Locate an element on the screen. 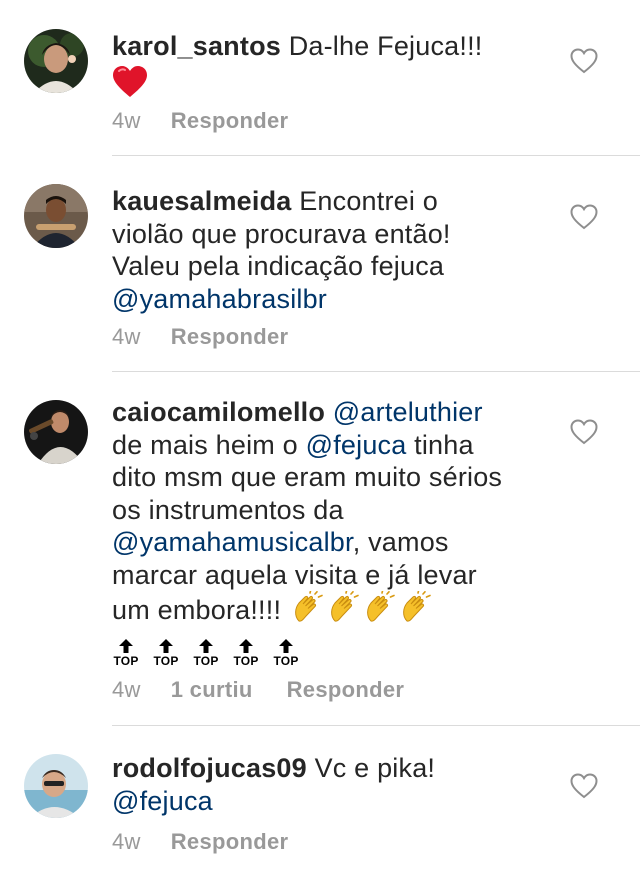  comment-text: Vc e pika! is located at coordinates (375, 768).